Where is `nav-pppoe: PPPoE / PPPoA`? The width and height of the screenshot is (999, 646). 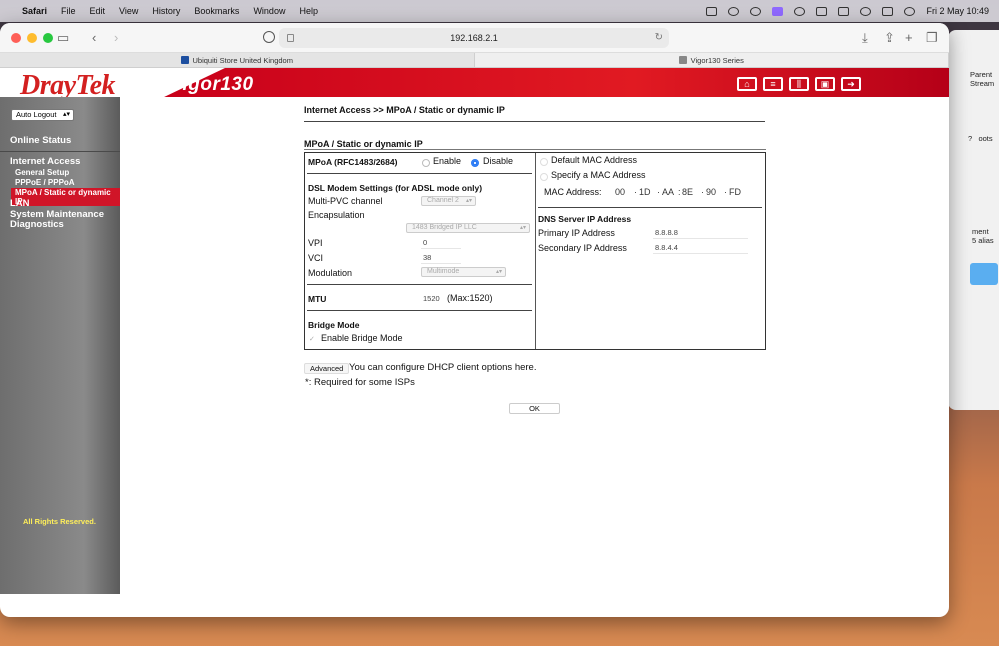 nav-pppoe: PPPoE / PPPoA is located at coordinates (45, 182).